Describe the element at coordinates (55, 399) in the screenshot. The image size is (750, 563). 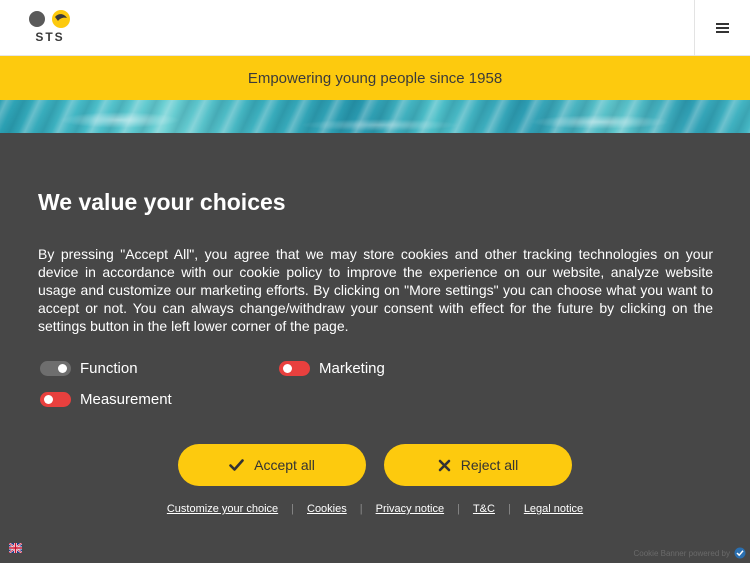
I see `measurement-toggle` at that location.